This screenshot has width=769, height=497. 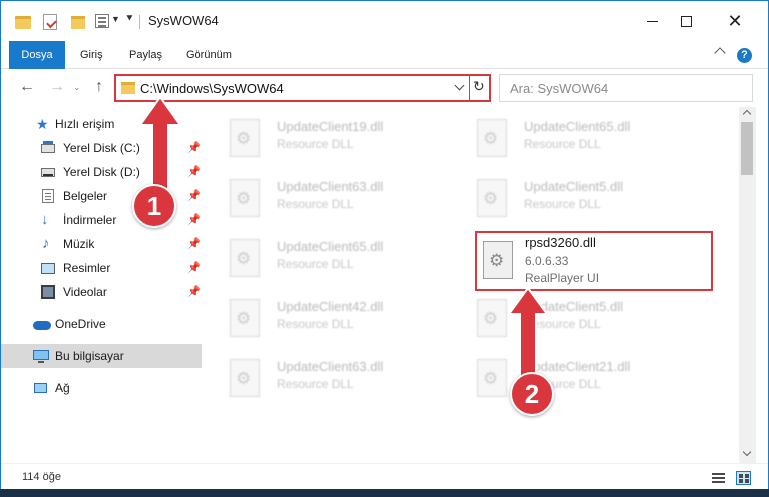 I want to click on nav-item-label: Belgeler, so click(x=85, y=196).